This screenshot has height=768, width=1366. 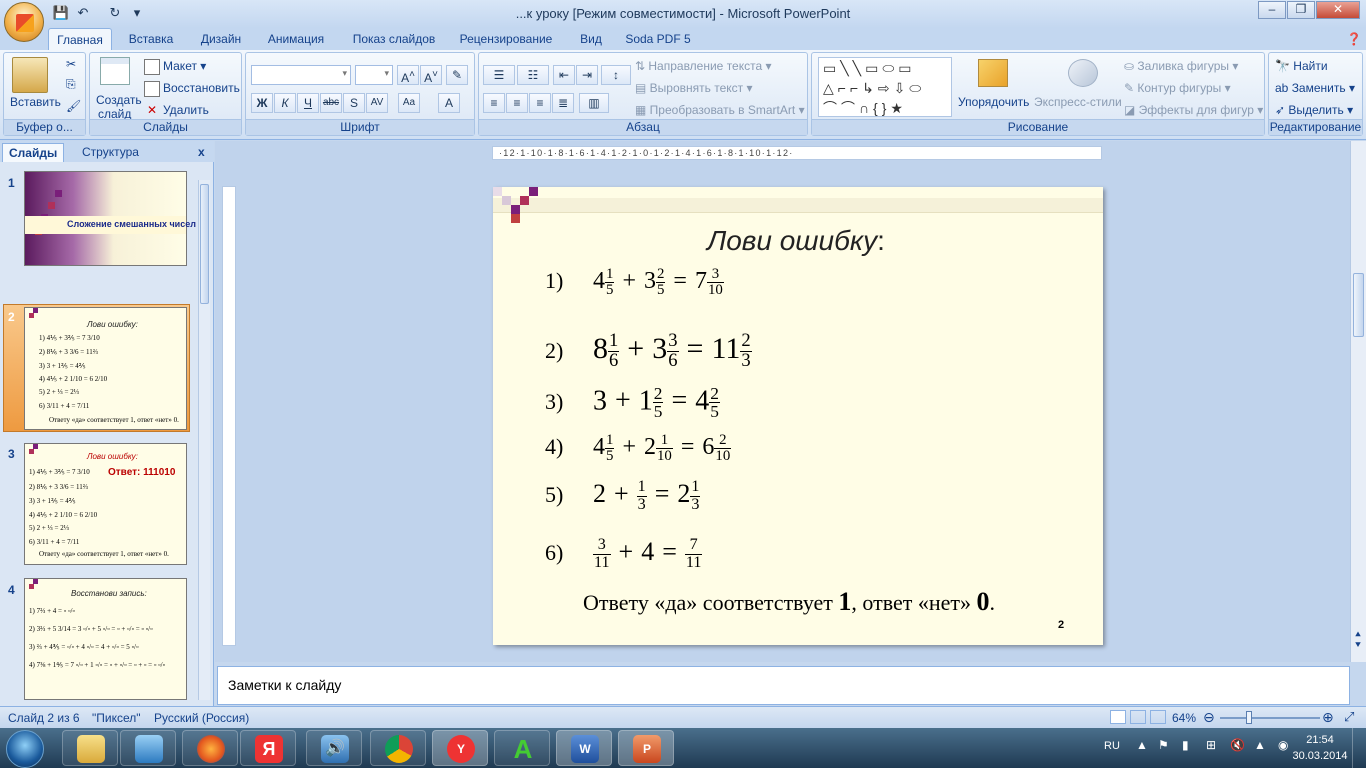 What do you see at coordinates (398, 748) in the screenshot?
I see `taskbar-chrome` at bounding box center [398, 748].